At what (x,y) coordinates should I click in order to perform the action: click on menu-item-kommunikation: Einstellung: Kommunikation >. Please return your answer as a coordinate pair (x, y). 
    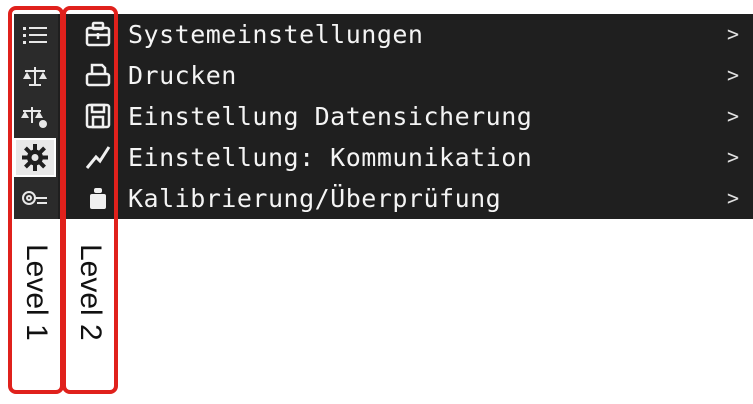
    Looking at the image, I should click on (383, 157).